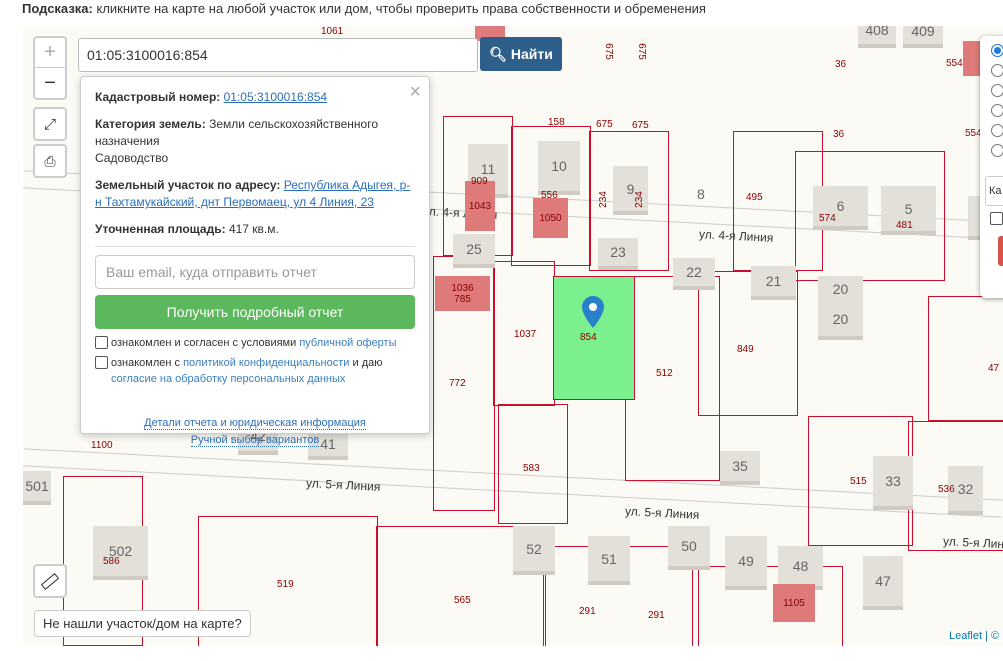 This screenshot has height=661, width=1003. What do you see at coordinates (275, 97) in the screenshot?
I see `cadastral-link: 01:05:3100016:854` at bounding box center [275, 97].